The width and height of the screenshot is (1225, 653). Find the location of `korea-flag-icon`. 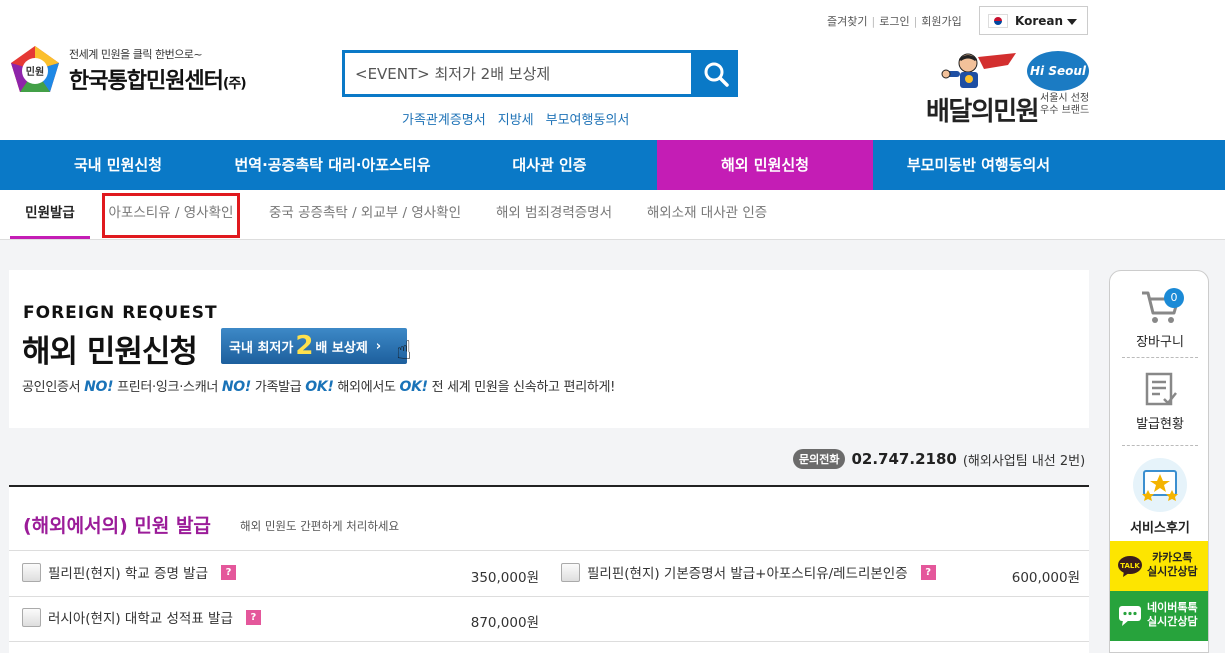

korea-flag-icon is located at coordinates (998, 20).